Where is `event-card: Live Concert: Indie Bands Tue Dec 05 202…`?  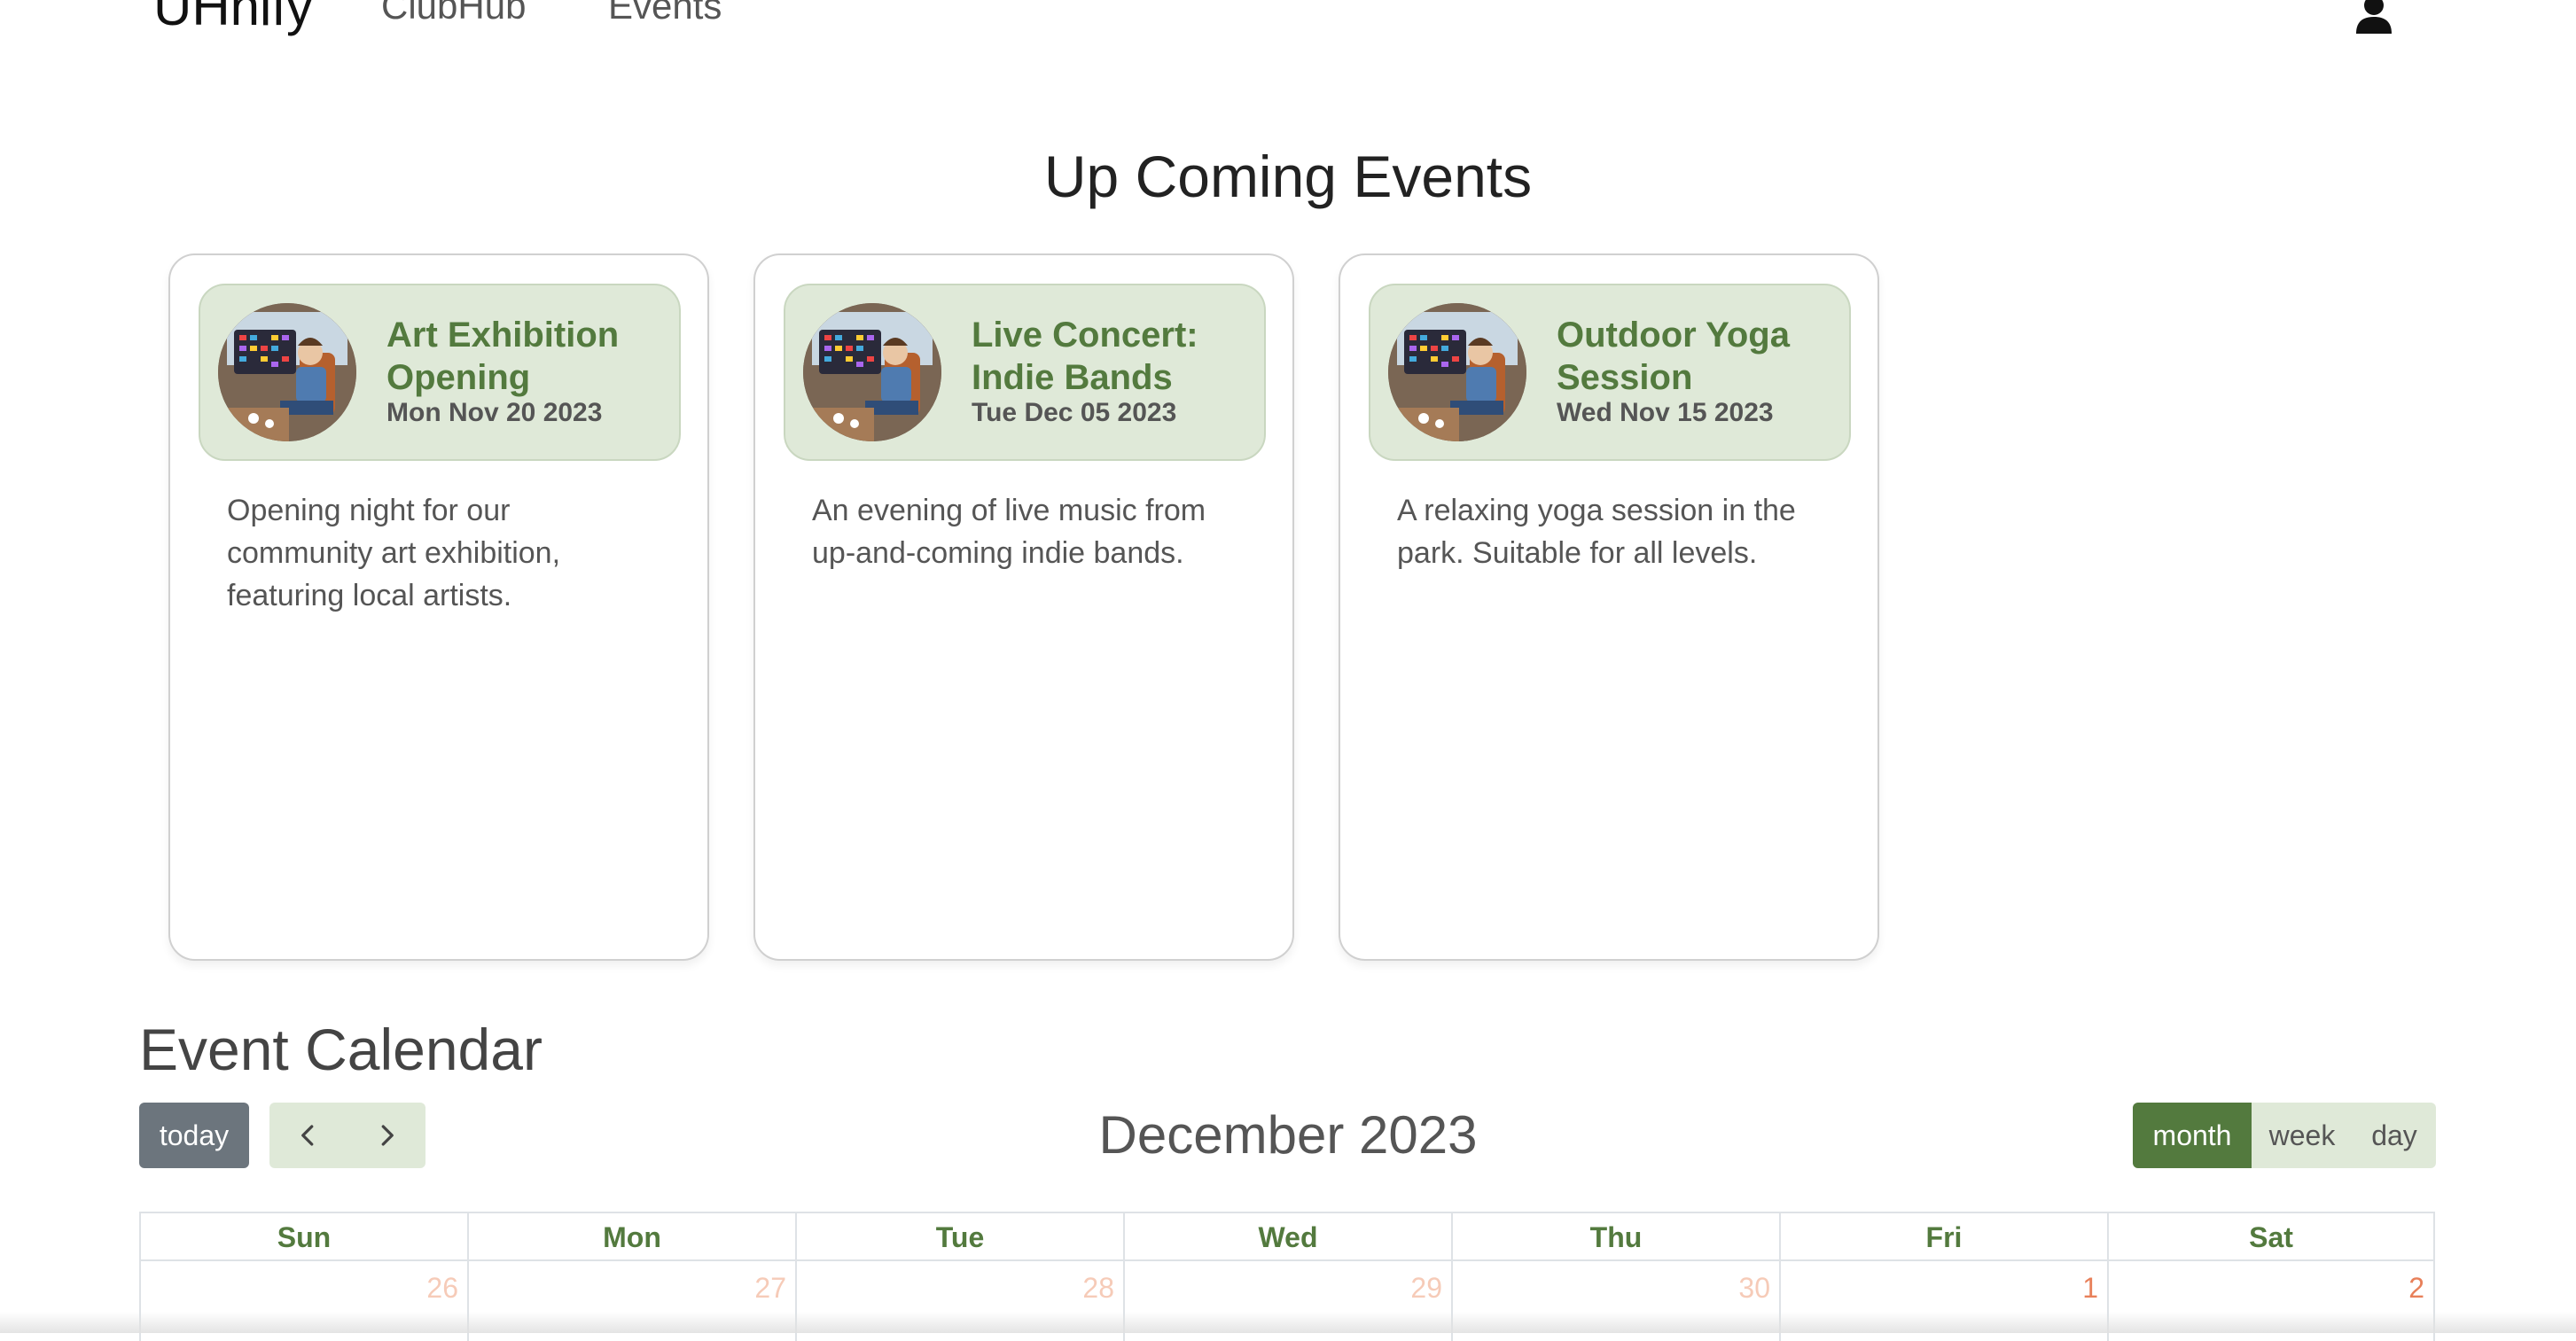 event-card: Live Concert: Indie Bands Tue Dec 05 202… is located at coordinates (1023, 607).